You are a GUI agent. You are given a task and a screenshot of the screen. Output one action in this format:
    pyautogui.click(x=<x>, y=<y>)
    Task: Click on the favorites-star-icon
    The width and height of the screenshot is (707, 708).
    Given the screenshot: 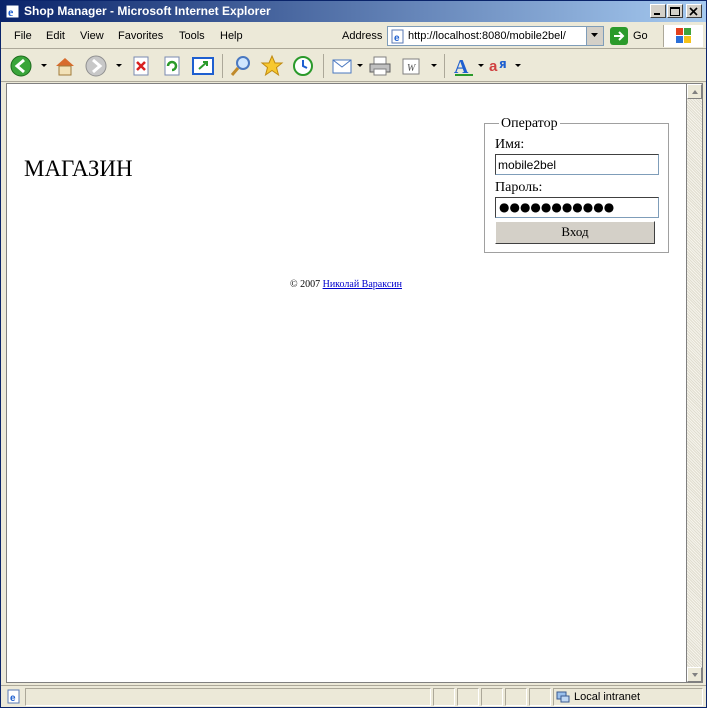 What is the action you would take?
    pyautogui.click(x=272, y=66)
    